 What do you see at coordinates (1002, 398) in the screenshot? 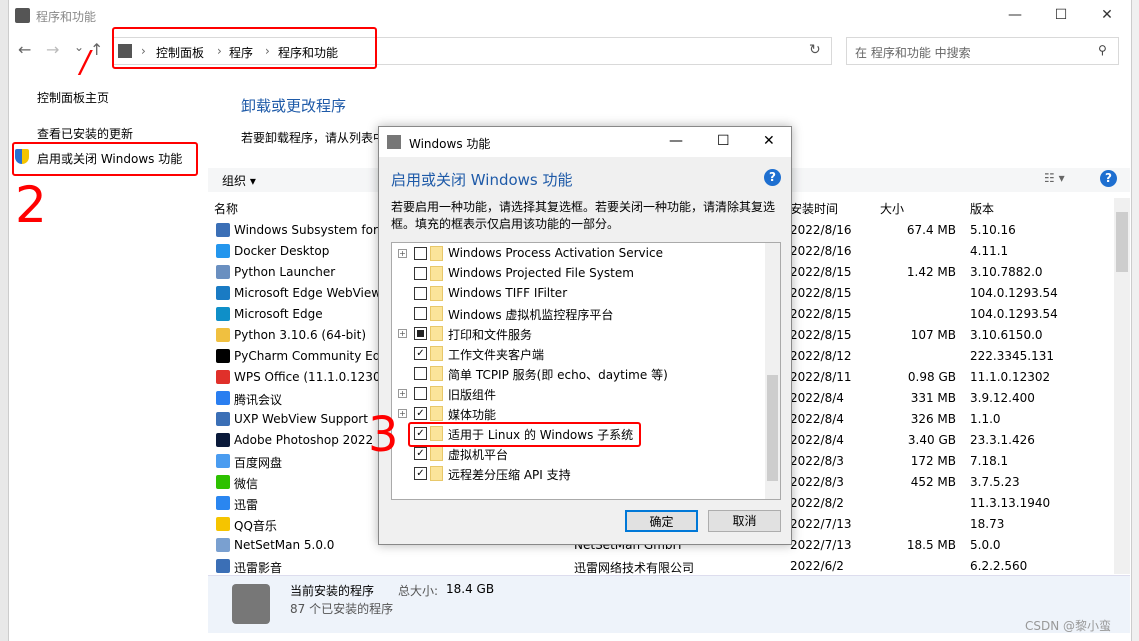
I see `app-version: 3.9.12.400` at bounding box center [1002, 398].